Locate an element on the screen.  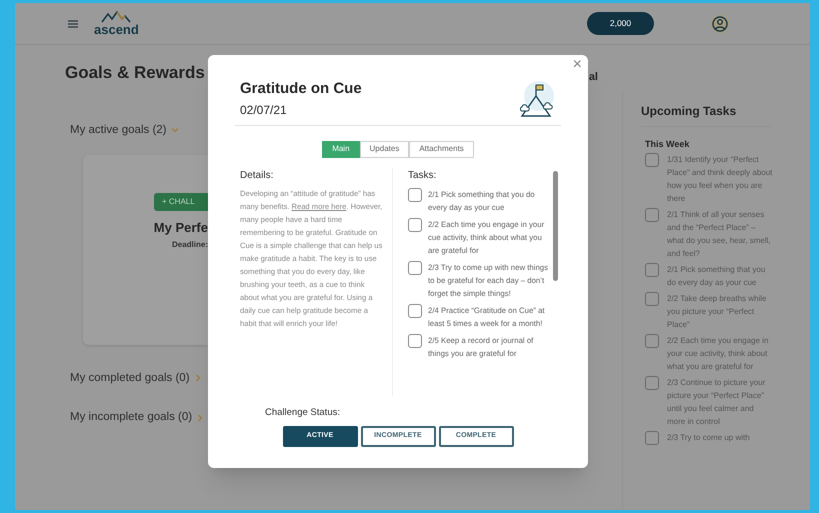
group-heading: This Week is located at coordinates (667, 144).